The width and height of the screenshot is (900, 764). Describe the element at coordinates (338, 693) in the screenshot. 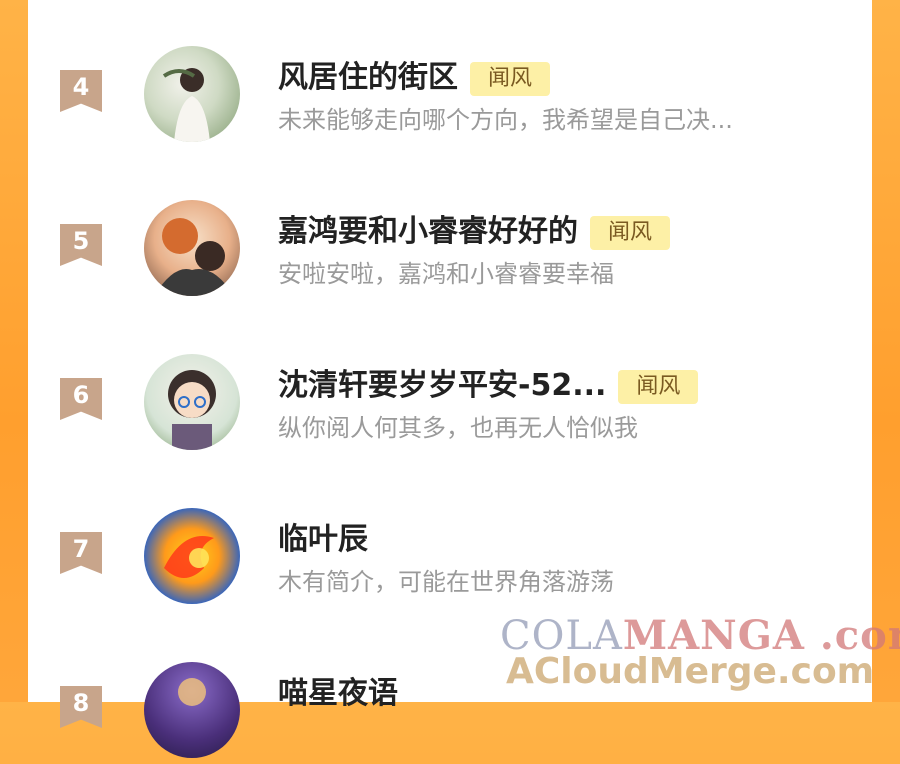

I see `user-name: 喵星夜语` at that location.